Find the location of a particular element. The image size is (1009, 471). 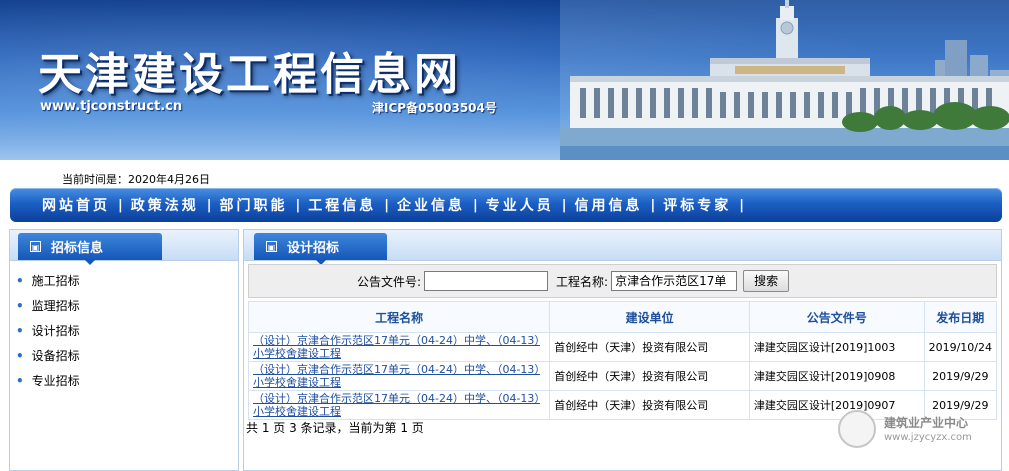

sidebar-list: • 施工招标 • 监理招标 • 设计招标 • 设备招标 • 专业招标 is located at coordinates (124, 331).